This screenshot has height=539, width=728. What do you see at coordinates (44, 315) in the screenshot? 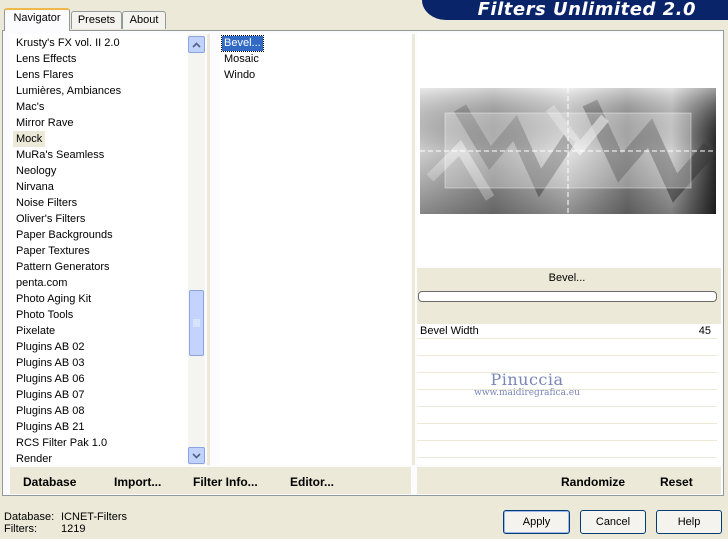
I see `category-item: Photo Tools` at bounding box center [44, 315].